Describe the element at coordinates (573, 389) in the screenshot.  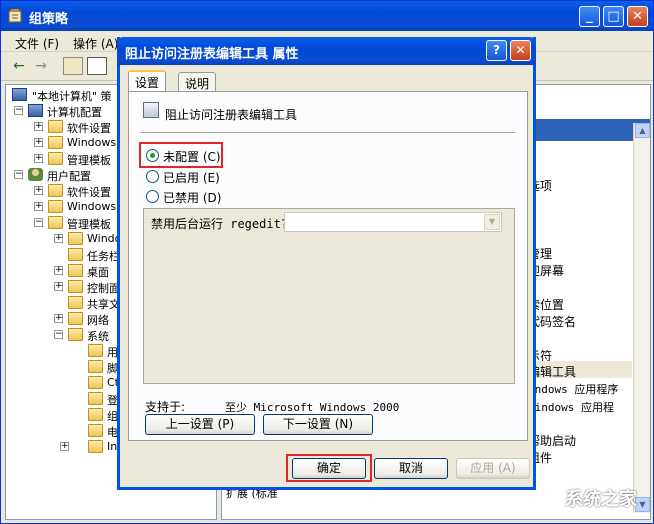
I see `setting-item: indows 应用程序` at that location.